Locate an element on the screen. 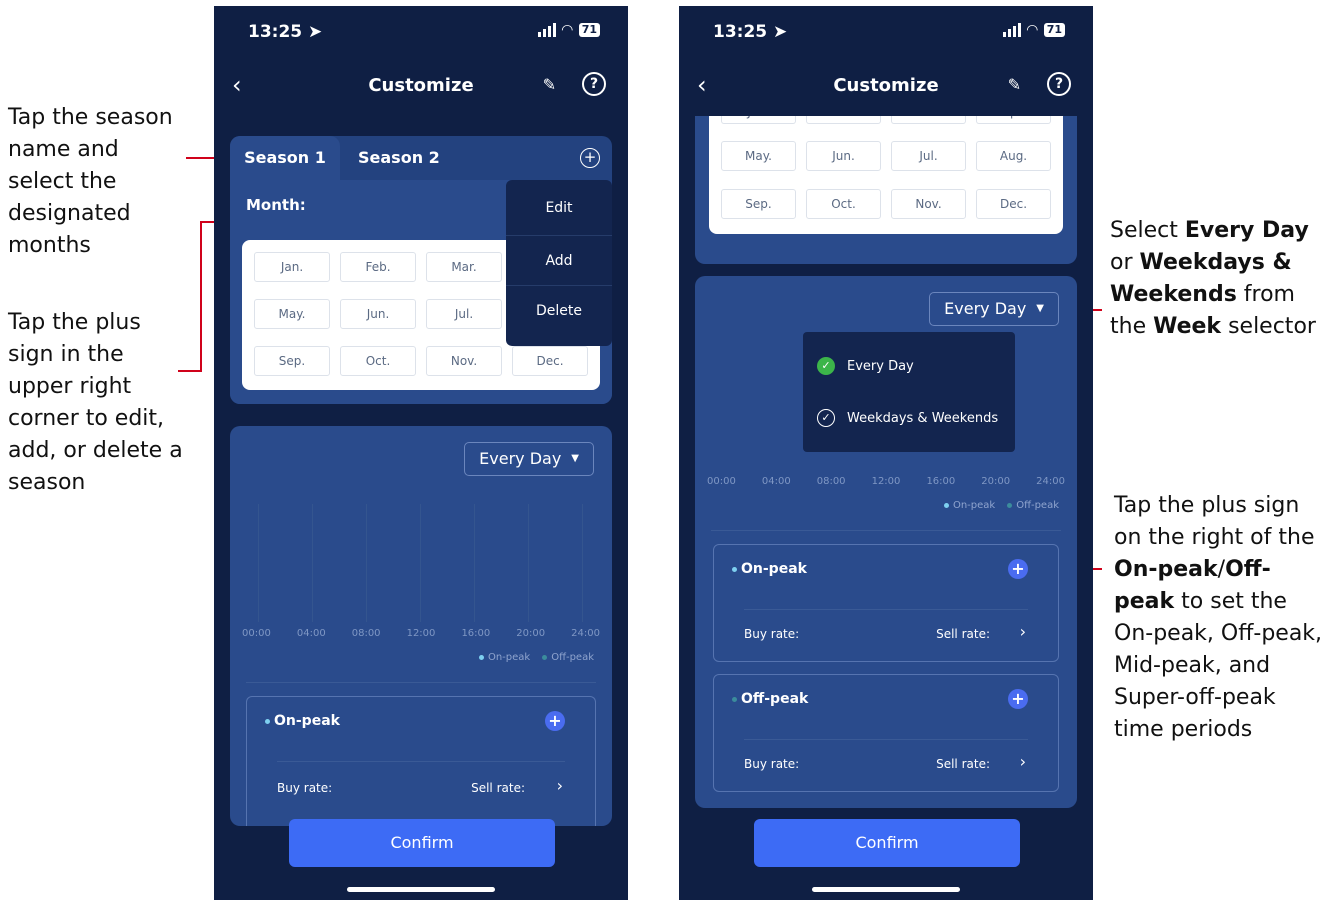 This screenshot has height=900, width=1340. month-cell: Aug. is located at coordinates (1013, 156).